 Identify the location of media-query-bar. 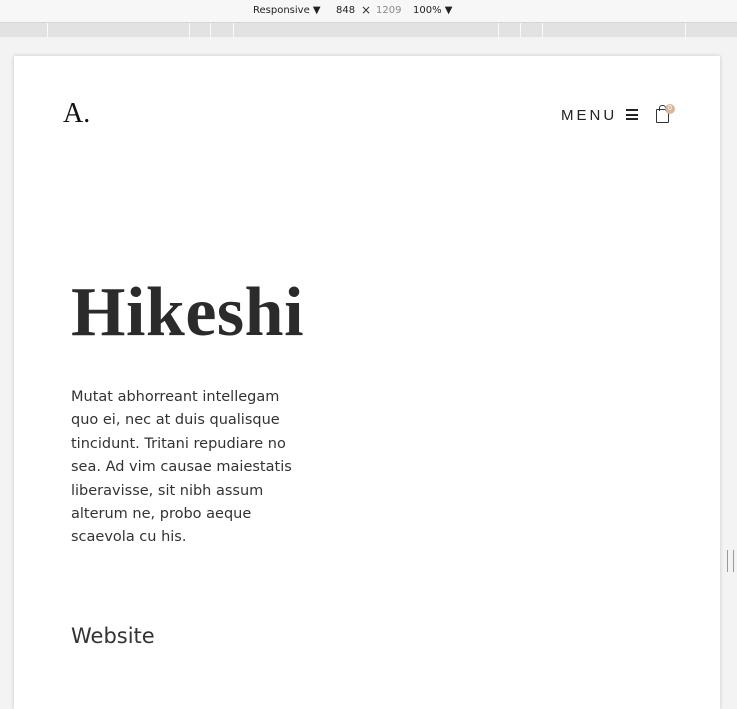
(368, 30).